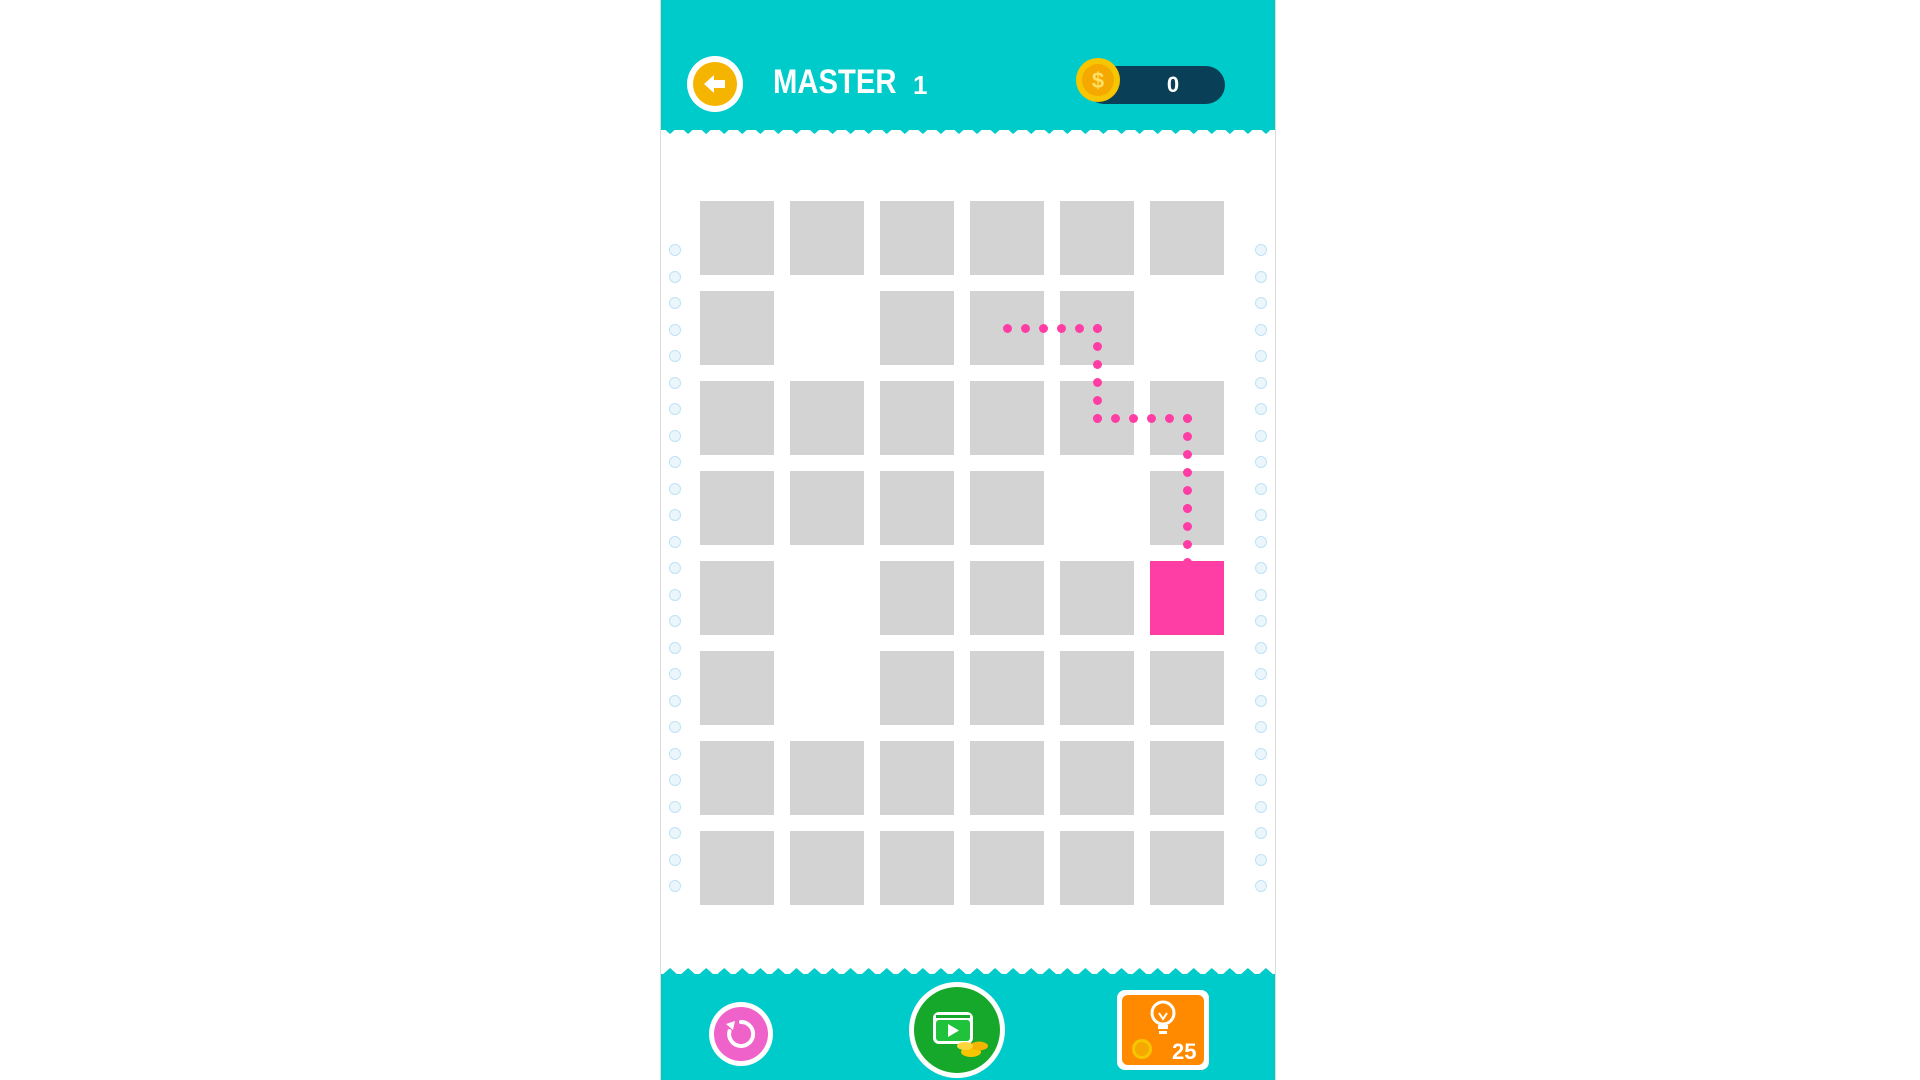 The image size is (1920, 1080). Describe the element at coordinates (1142, 1049) in the screenshot. I see `coin-icon` at that location.